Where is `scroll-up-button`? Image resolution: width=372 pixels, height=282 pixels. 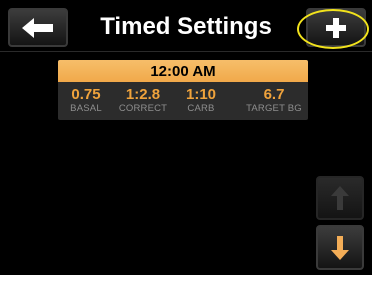
scroll-up-button is located at coordinates (340, 198).